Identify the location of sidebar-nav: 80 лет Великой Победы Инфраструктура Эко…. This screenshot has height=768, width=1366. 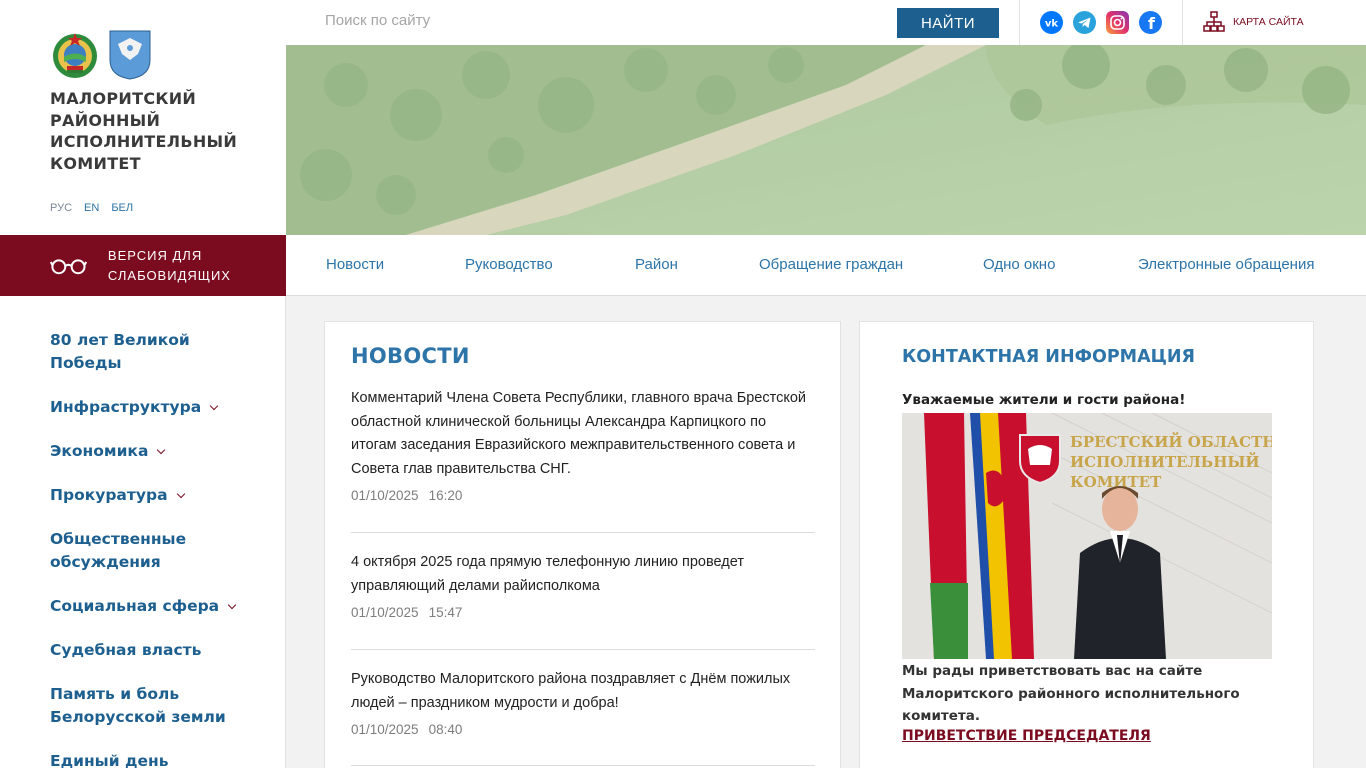
(143, 532).